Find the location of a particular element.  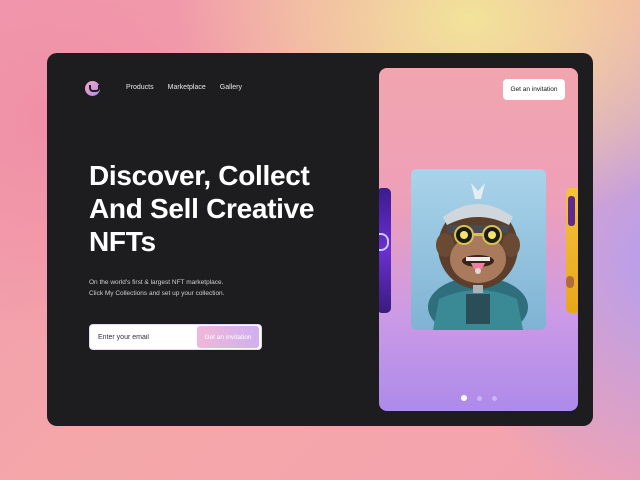

headline-line: And Sell Creative is located at coordinates (202, 208).